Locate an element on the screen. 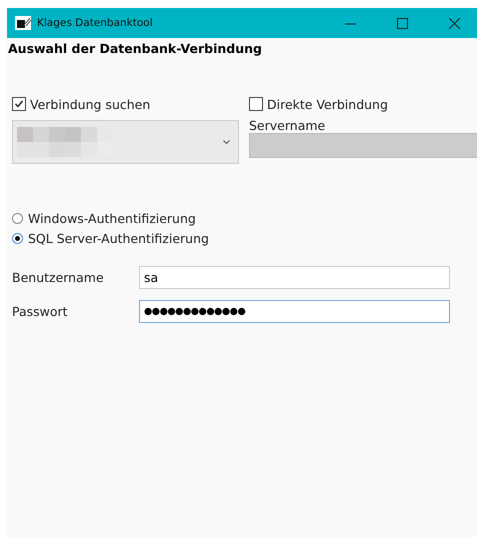 This screenshot has height=537, width=477. maximize-icon is located at coordinates (402, 23).